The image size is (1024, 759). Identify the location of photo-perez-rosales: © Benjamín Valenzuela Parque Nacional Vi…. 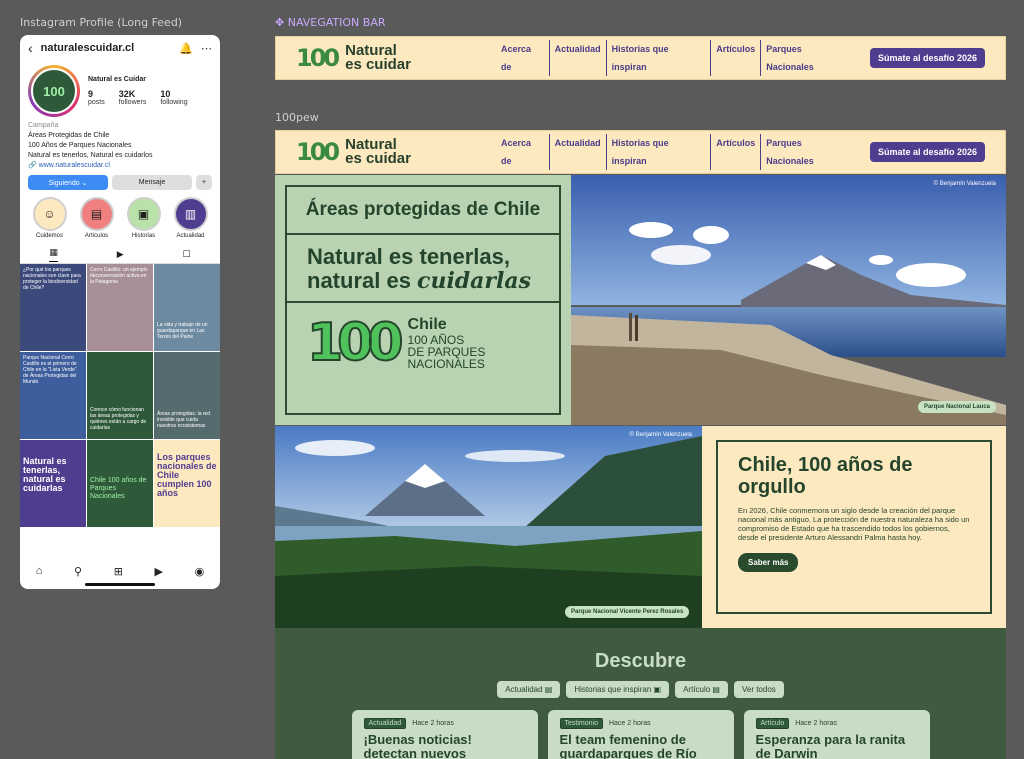
(488, 527).